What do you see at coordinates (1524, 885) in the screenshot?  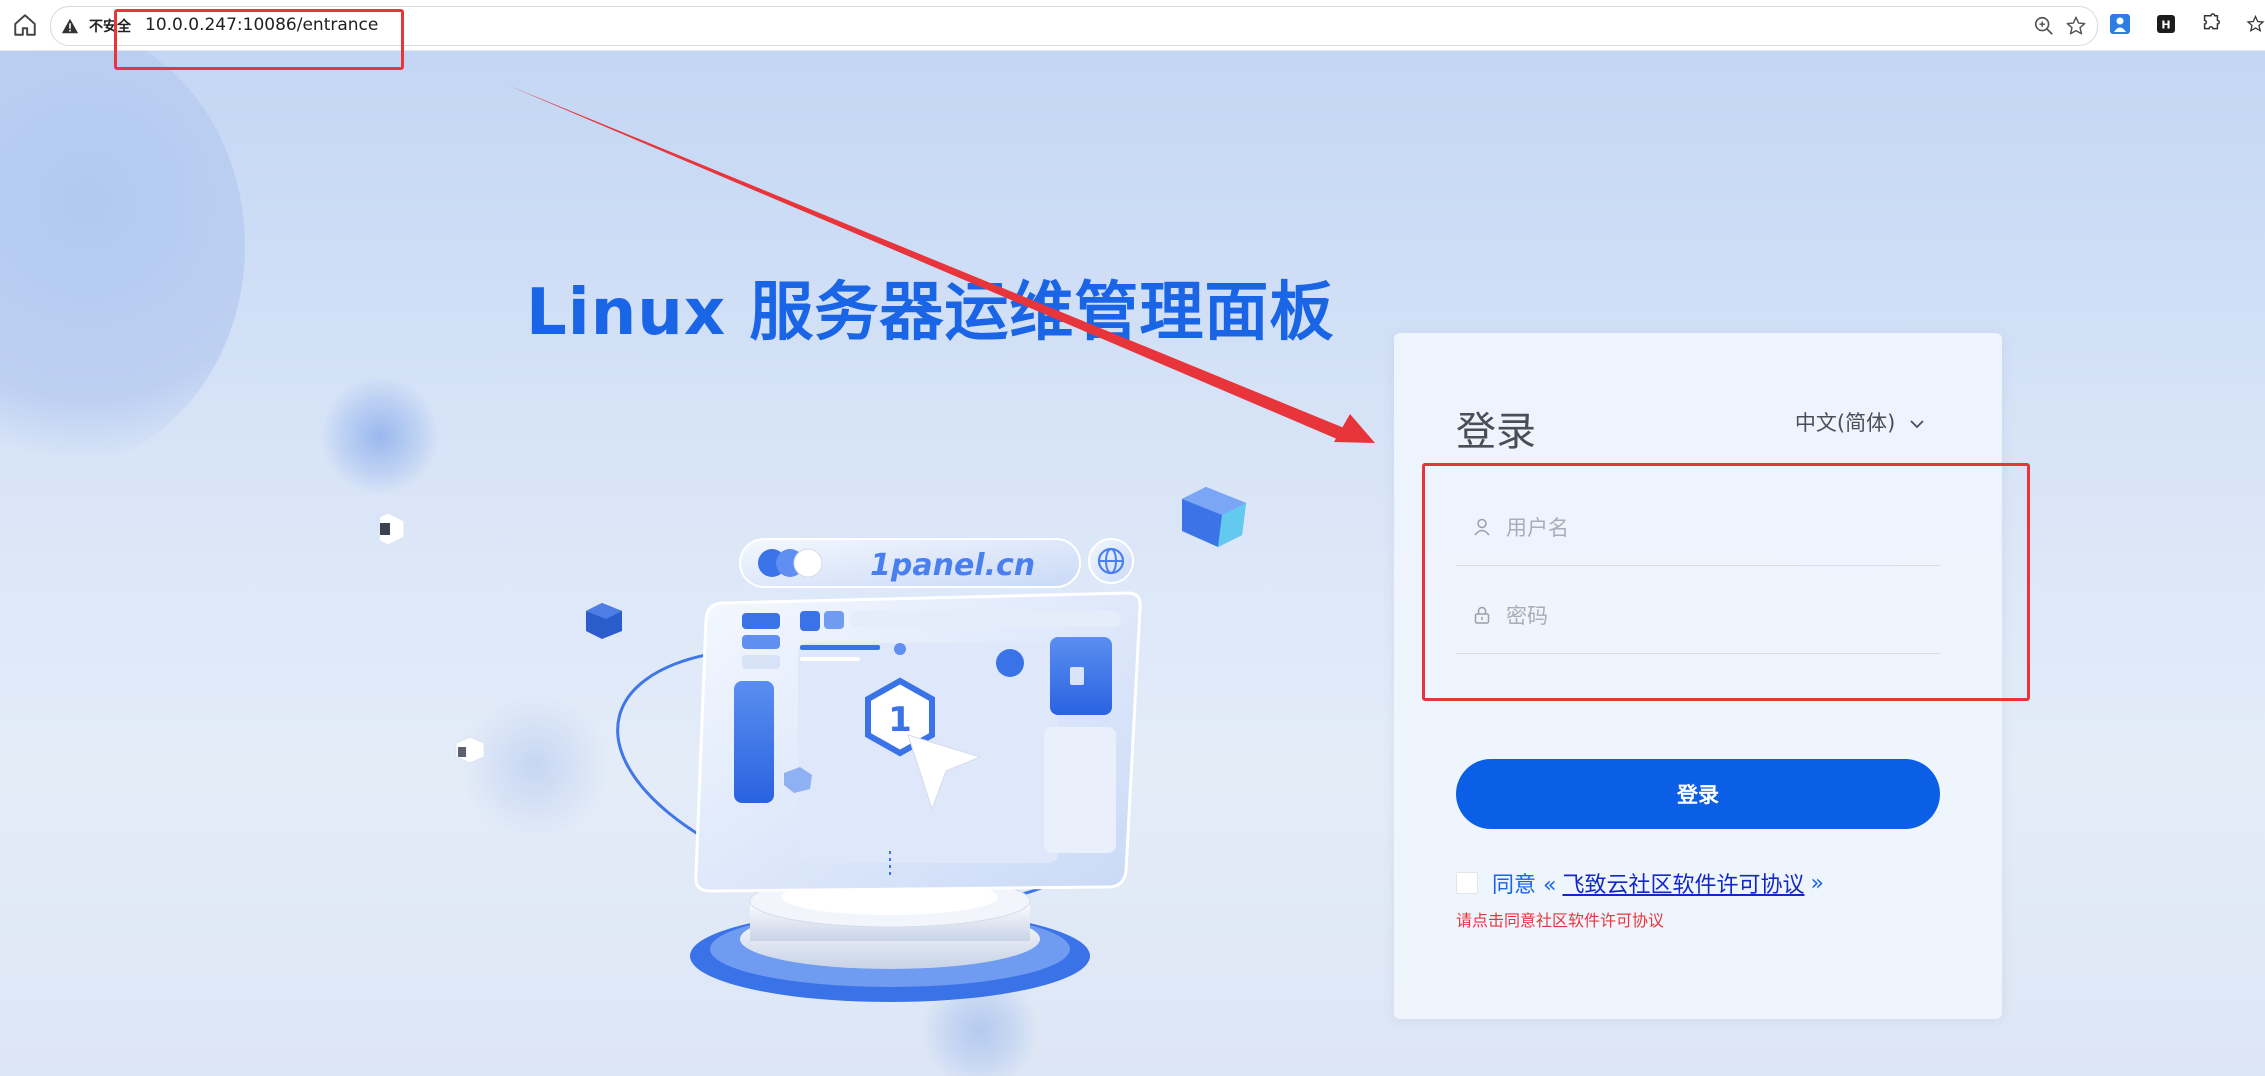 I see `agreement-prefix: 同意 «` at bounding box center [1524, 885].